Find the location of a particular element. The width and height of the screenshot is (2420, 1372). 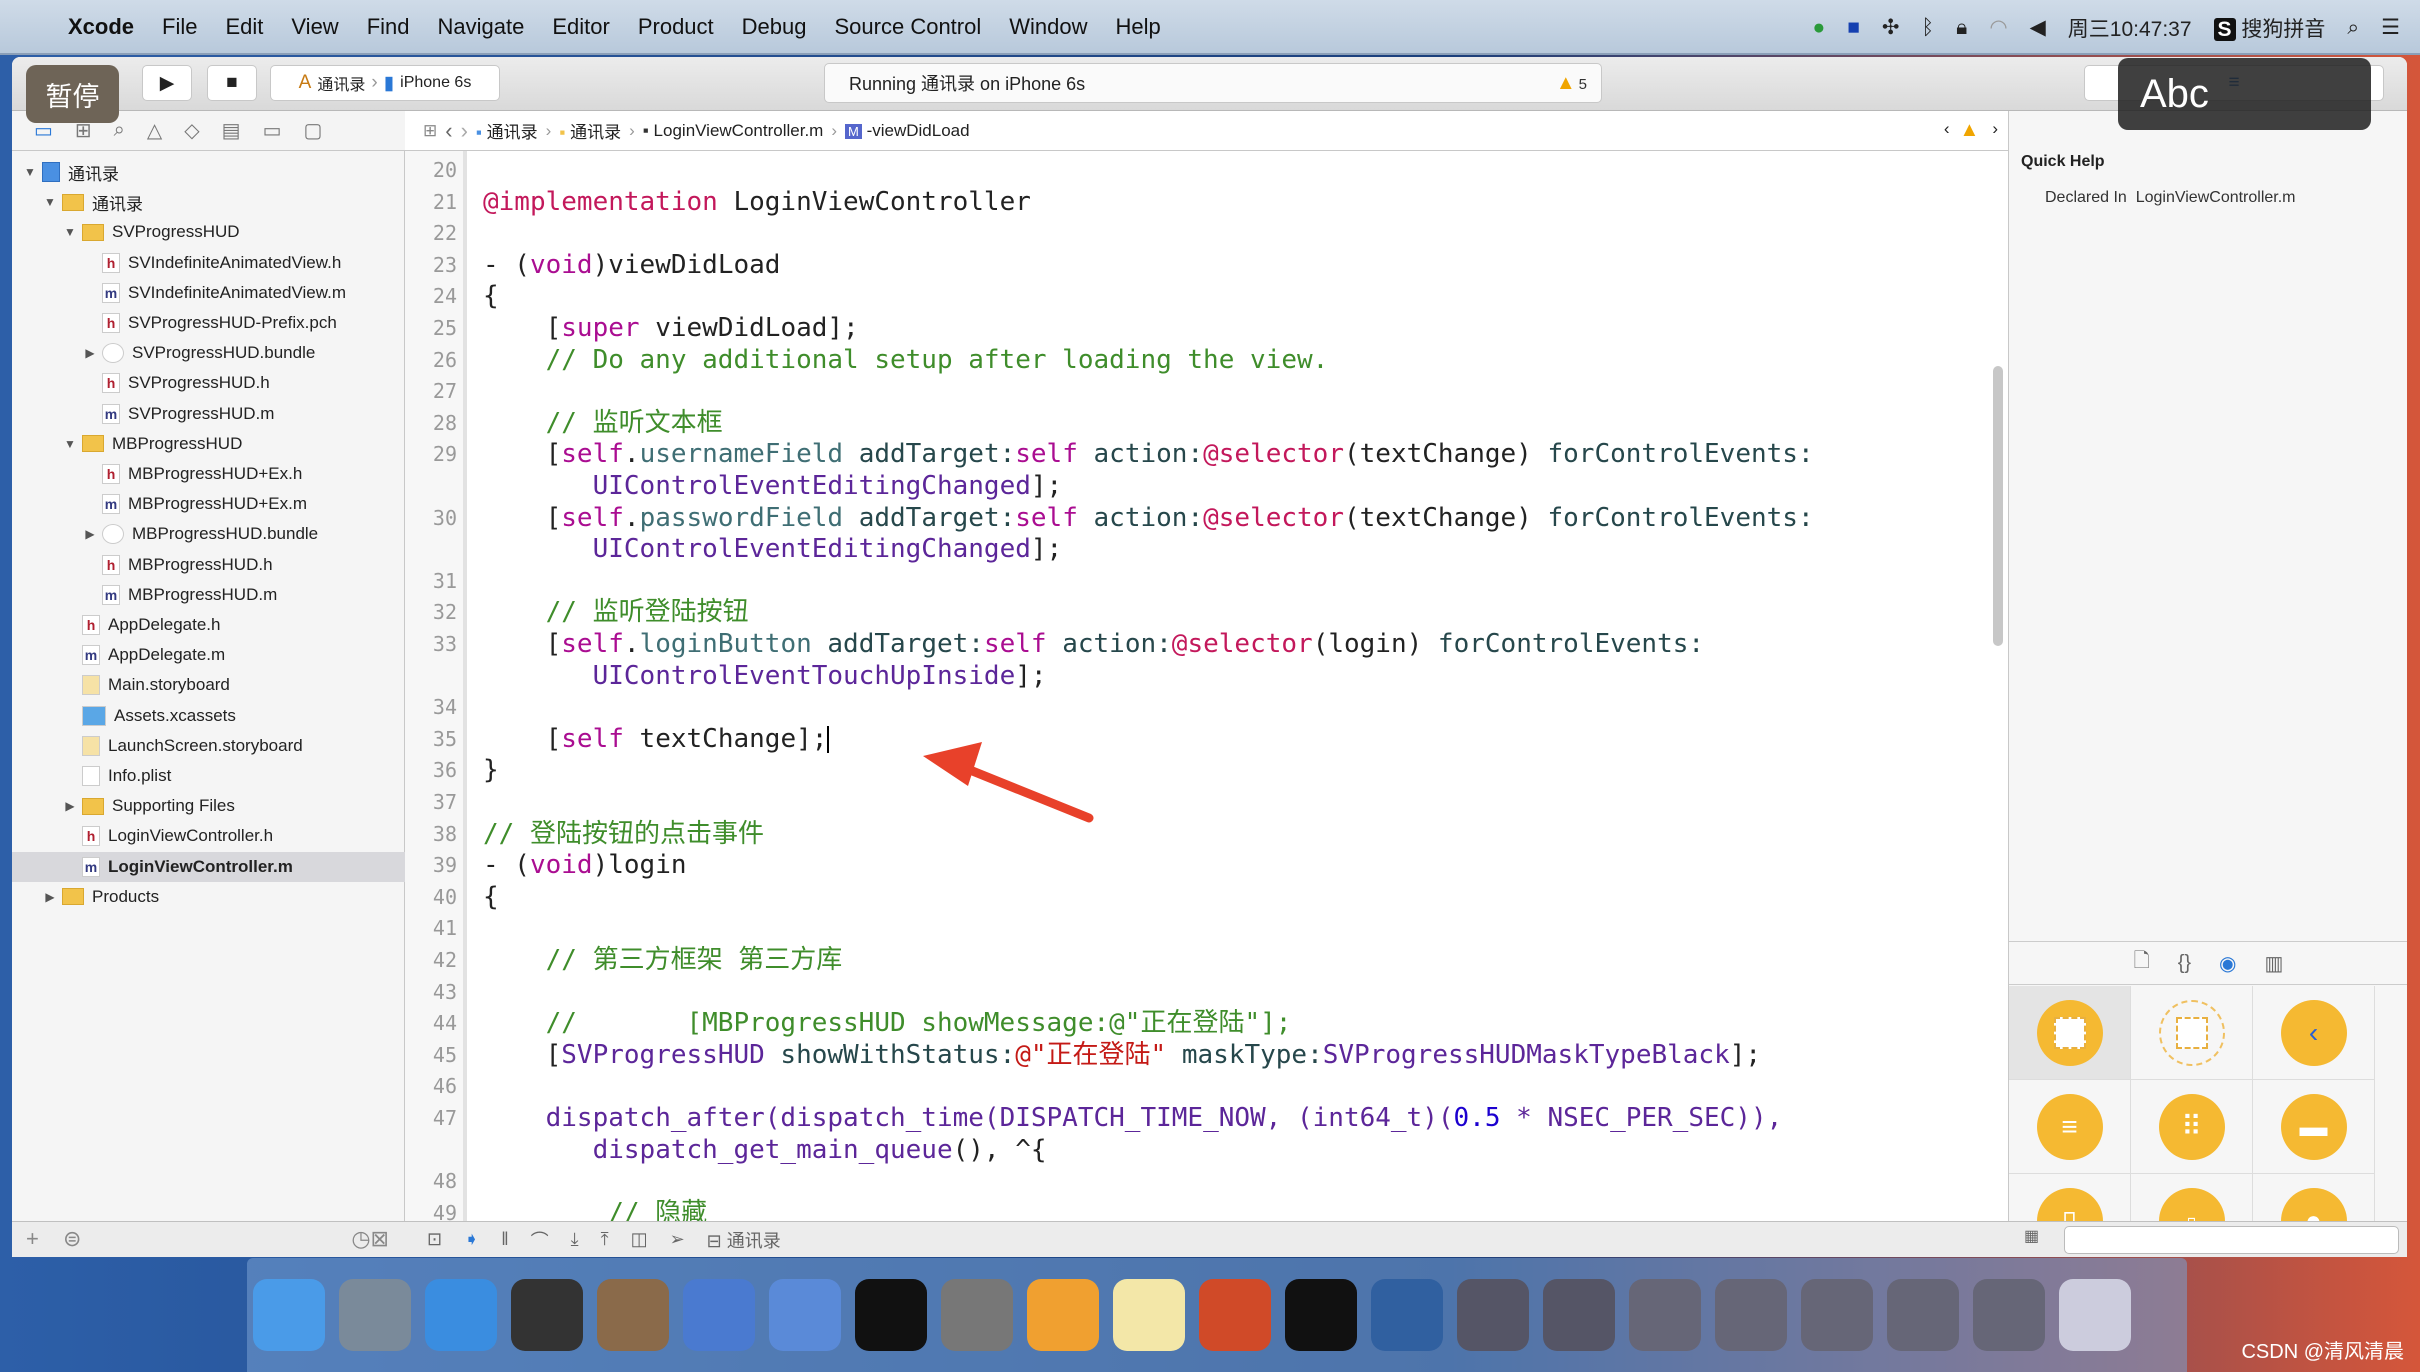

dock-launchpad-icon is located at coordinates (375, 1315).